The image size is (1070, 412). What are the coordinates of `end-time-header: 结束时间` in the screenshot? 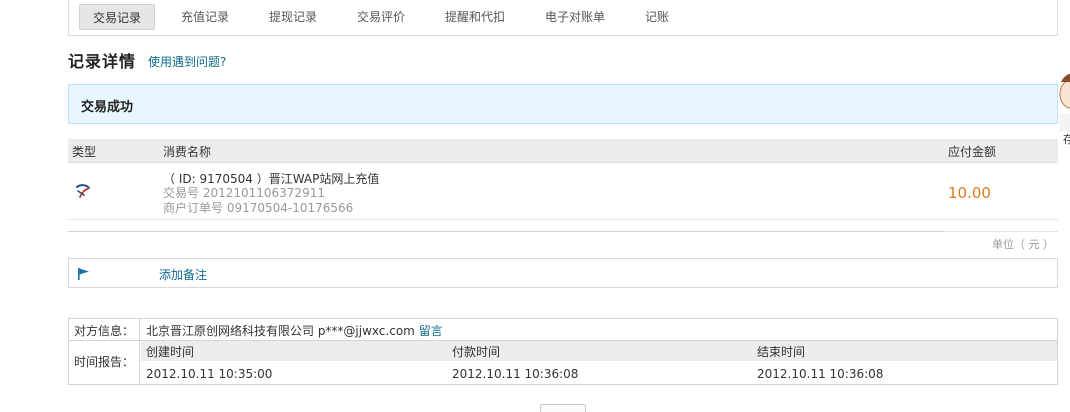 It's located at (781, 352).